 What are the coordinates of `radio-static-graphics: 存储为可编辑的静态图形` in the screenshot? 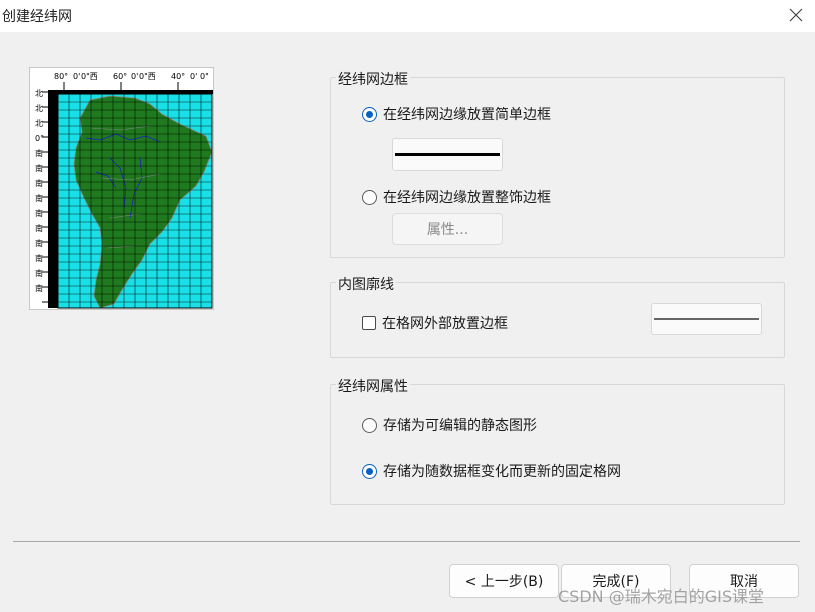 It's located at (449, 425).